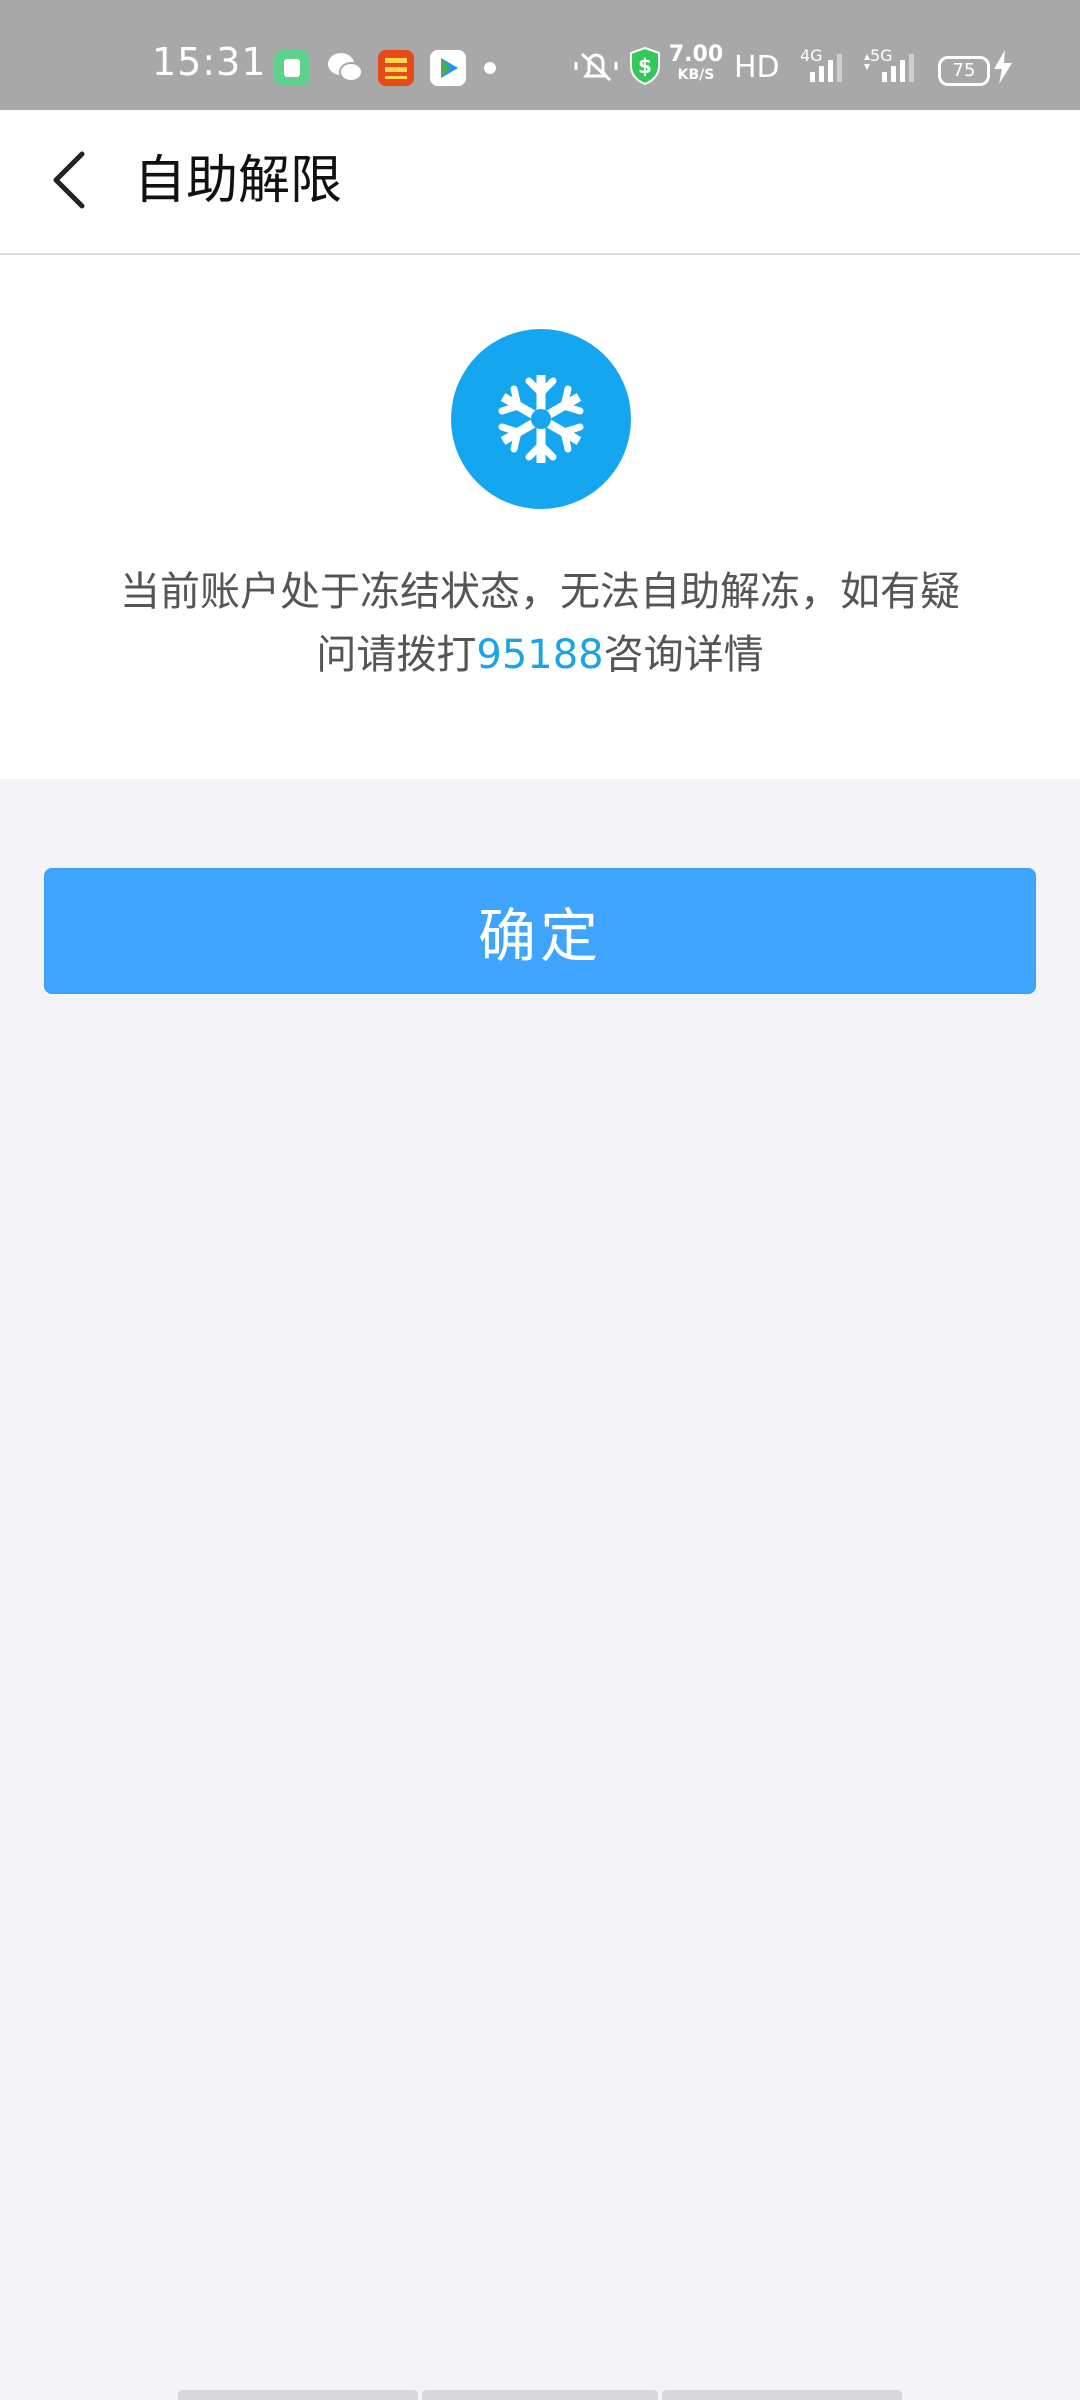 The image size is (1080, 2400). What do you see at coordinates (298, 2395) in the screenshot?
I see `home-indicator-left` at bounding box center [298, 2395].